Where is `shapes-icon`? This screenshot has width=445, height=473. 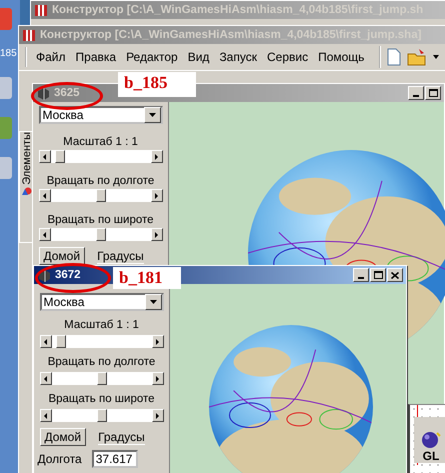 shapes-icon is located at coordinates (27, 189).